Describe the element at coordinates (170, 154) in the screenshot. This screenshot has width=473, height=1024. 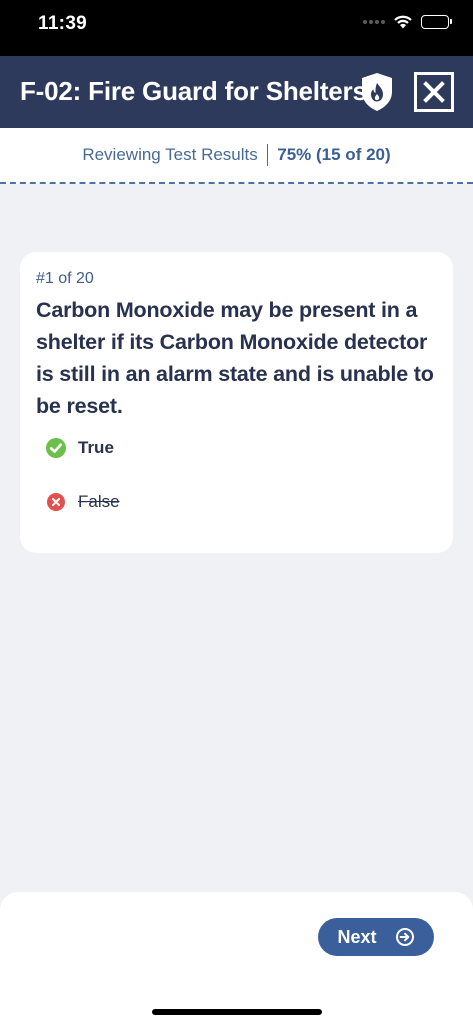
I see `results-label: Reviewing Test Results` at that location.